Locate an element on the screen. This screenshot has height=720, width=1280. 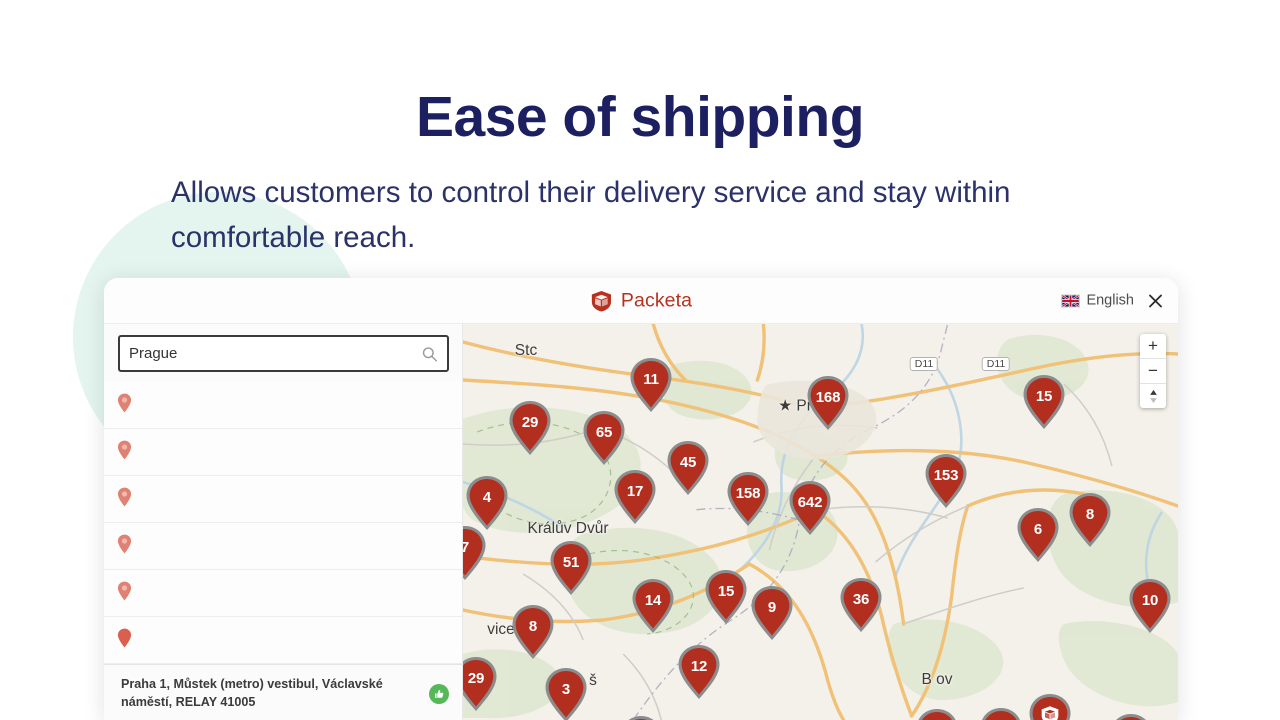
map-marker-cluster: 36 is located at coordinates (861, 605).